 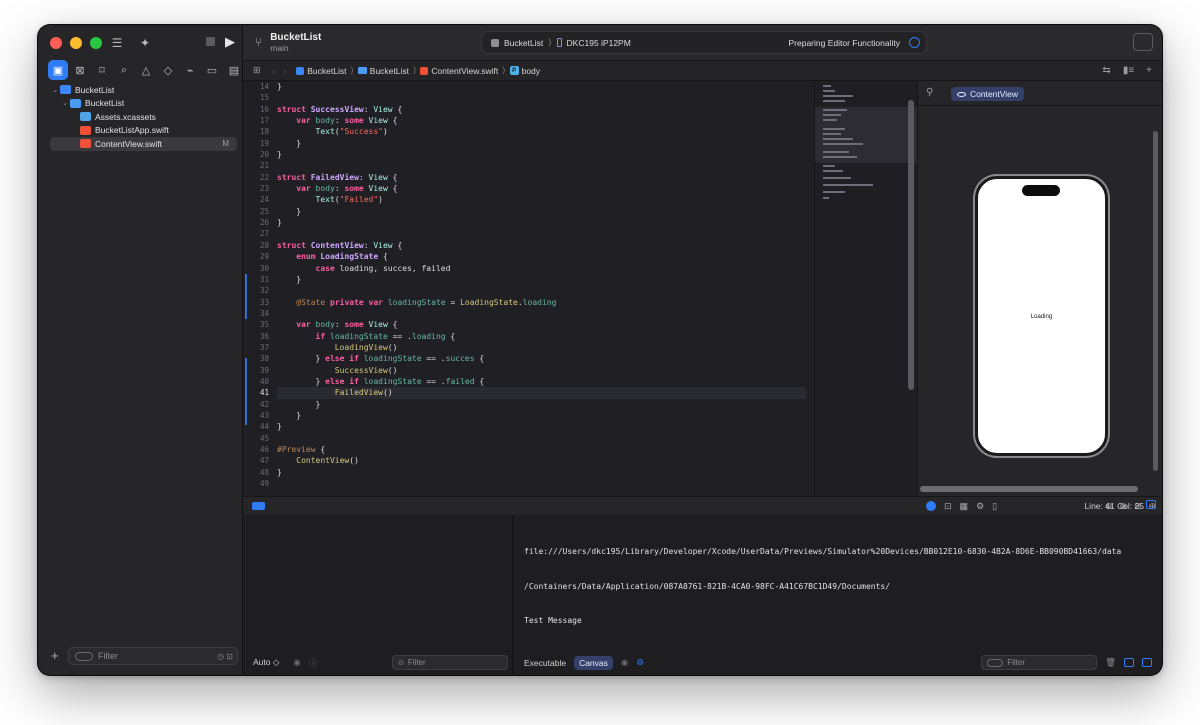 What do you see at coordinates (541, 358) in the screenshot?
I see `code-line: } else if loadingState == .succes {` at bounding box center [541, 358].